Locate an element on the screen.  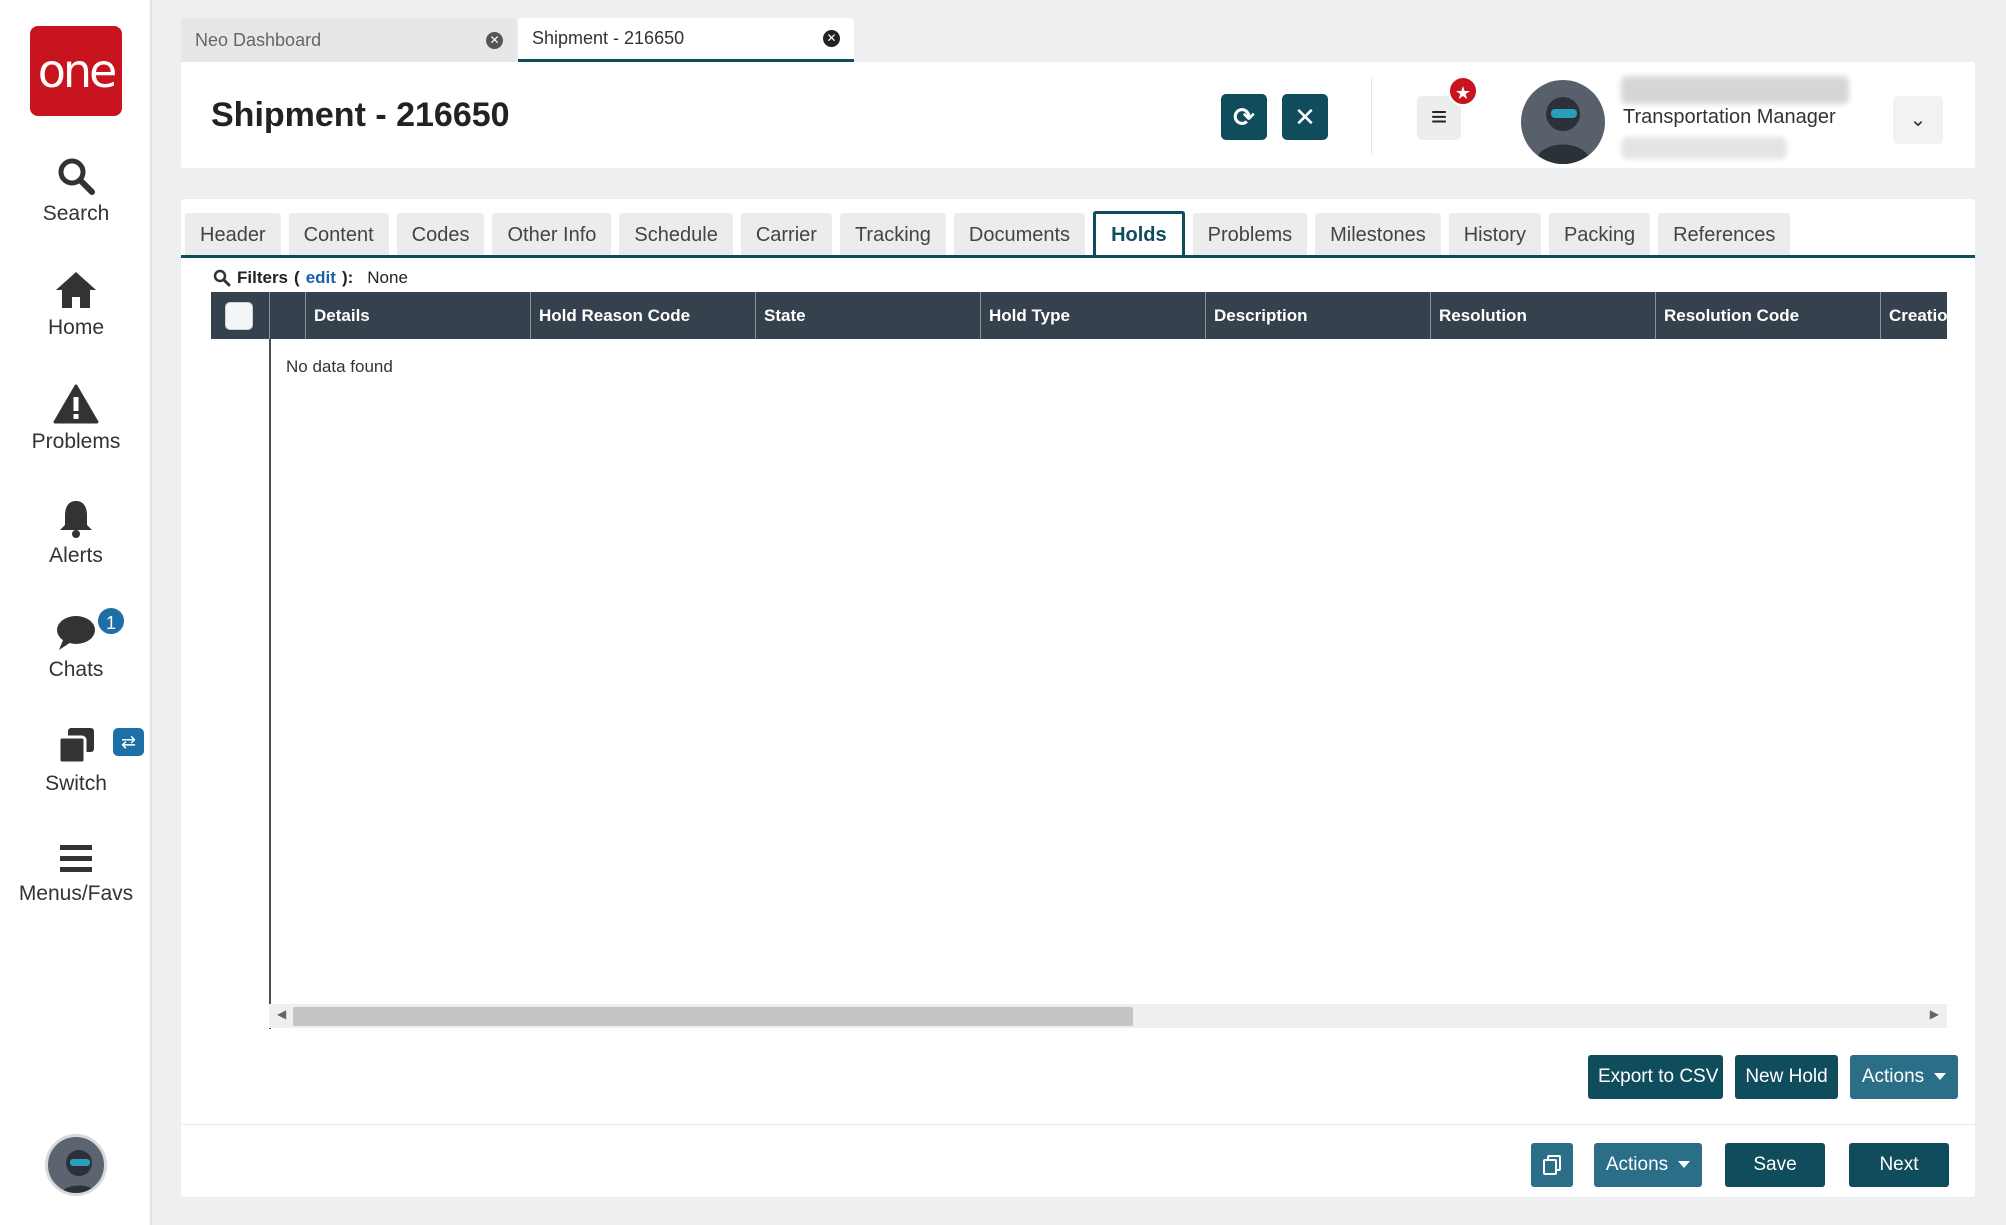
user-avatar is located at coordinates (1563, 122).